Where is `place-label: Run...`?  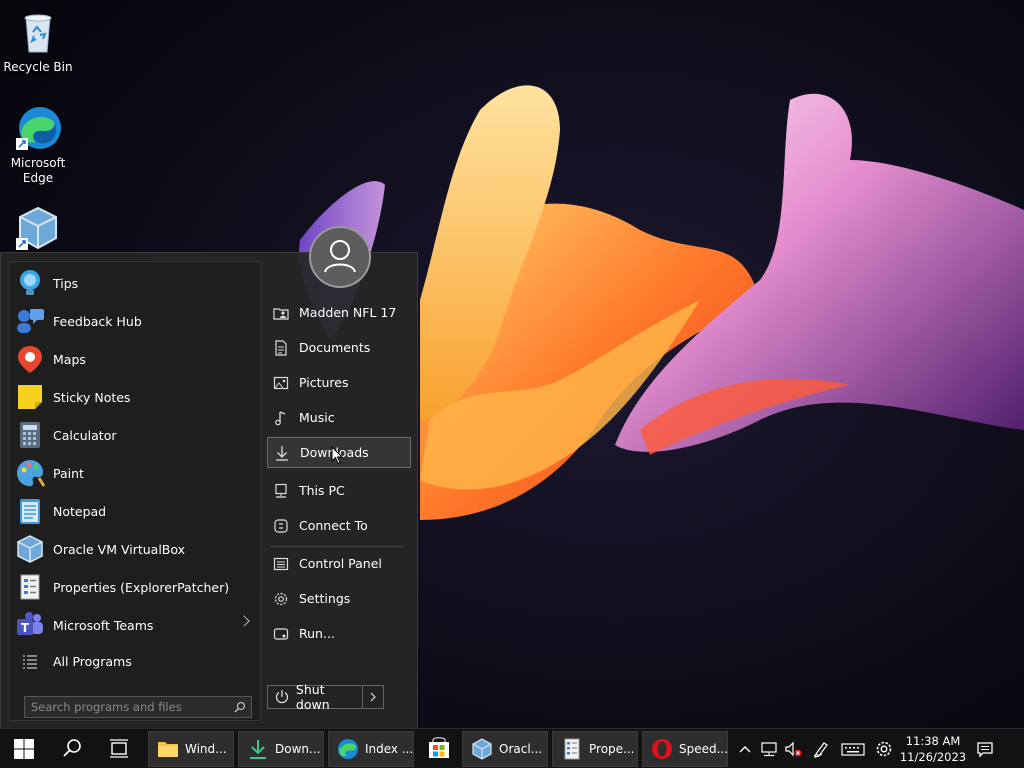
place-label: Run... is located at coordinates (317, 633).